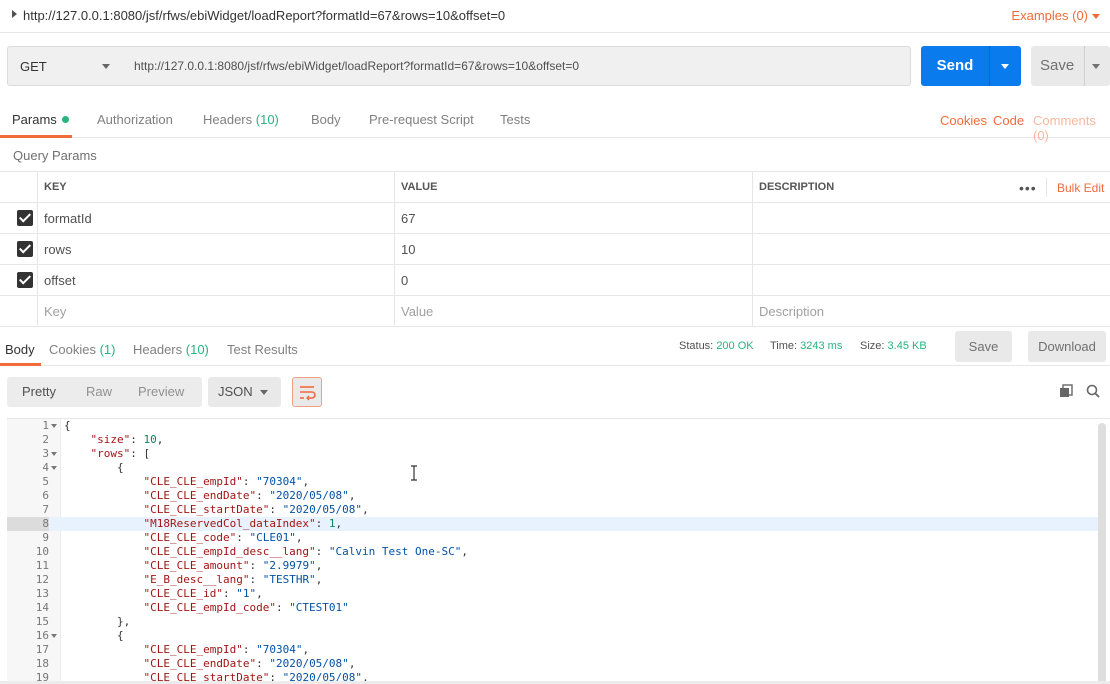 Image resolution: width=1110 pixels, height=684 pixels. Describe the element at coordinates (65, 66) in the screenshot. I see `method-select: GET` at that location.